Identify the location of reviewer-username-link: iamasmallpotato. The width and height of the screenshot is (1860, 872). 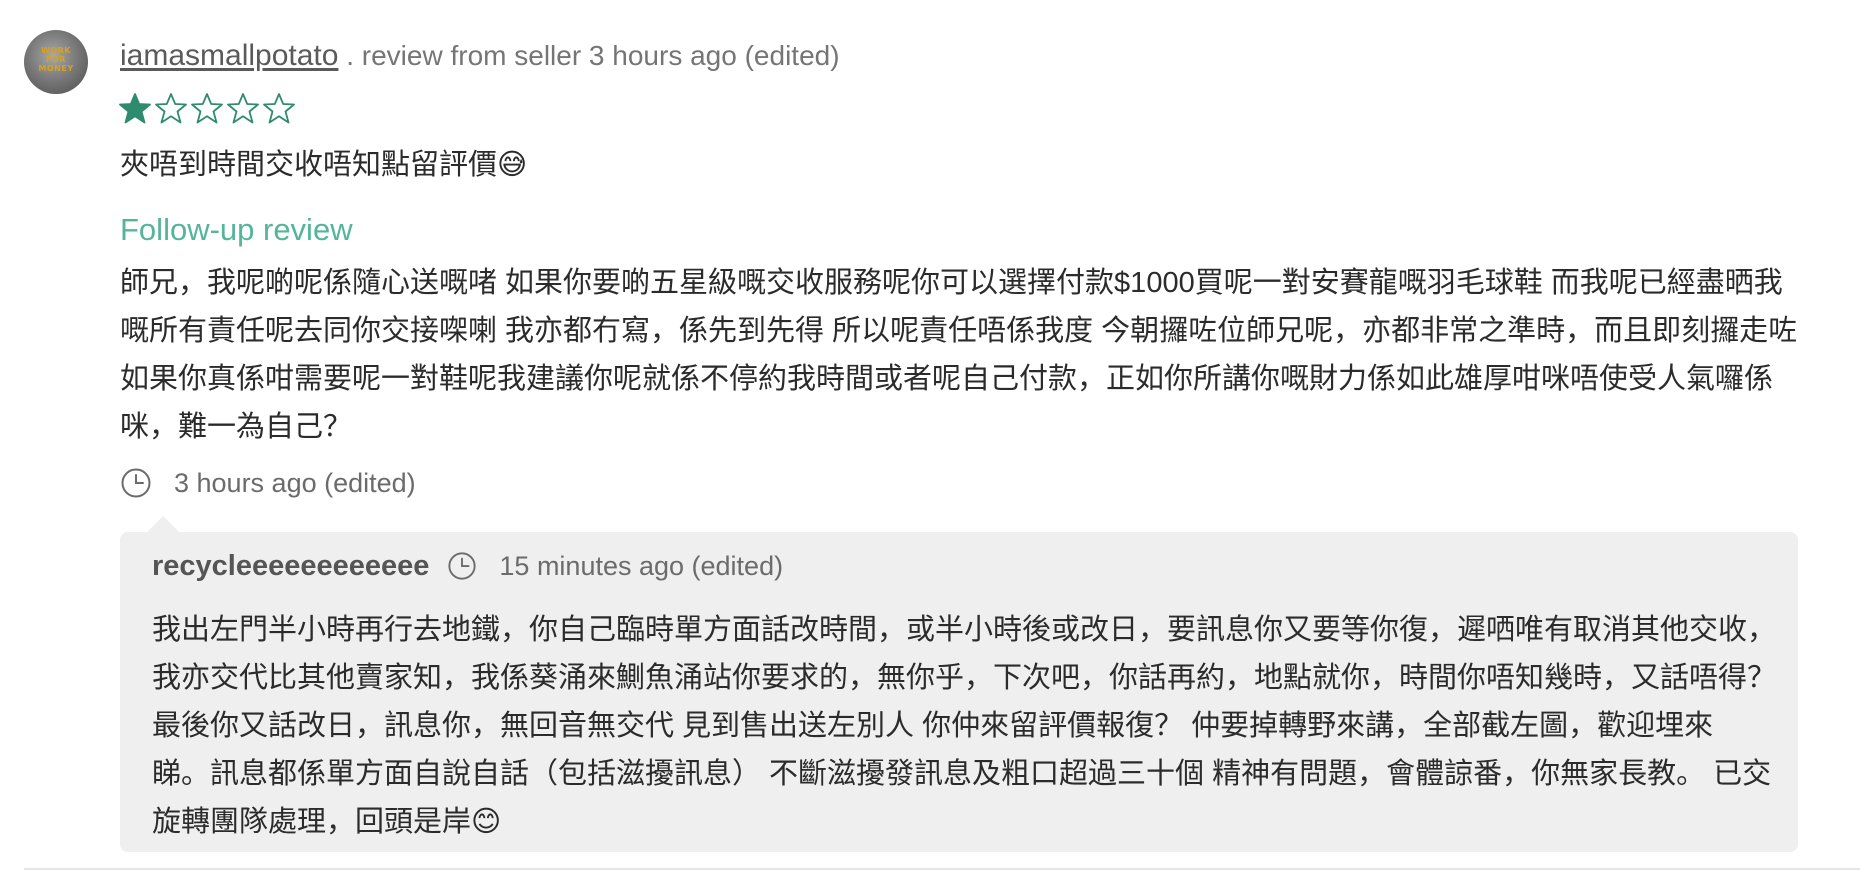
(229, 55).